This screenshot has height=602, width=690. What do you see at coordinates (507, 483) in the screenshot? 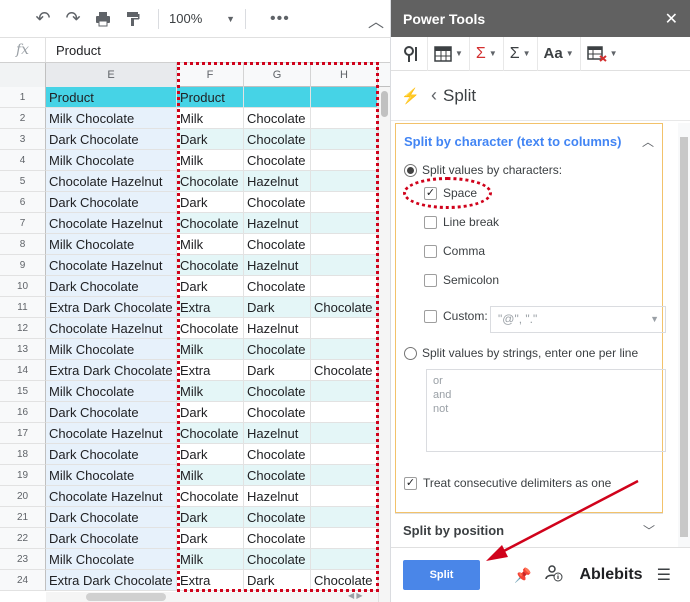
I see `checkbox-treat-consecutive: ✓ Treat consecutive delimiters as one` at bounding box center [507, 483].